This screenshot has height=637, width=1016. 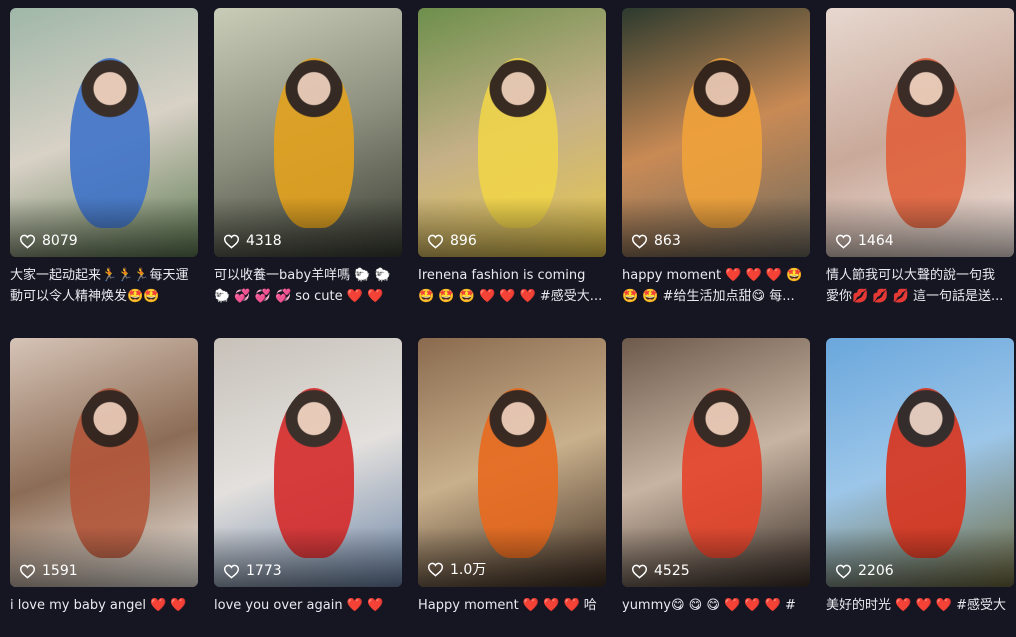 I want to click on like-count: 896, so click(x=452, y=241).